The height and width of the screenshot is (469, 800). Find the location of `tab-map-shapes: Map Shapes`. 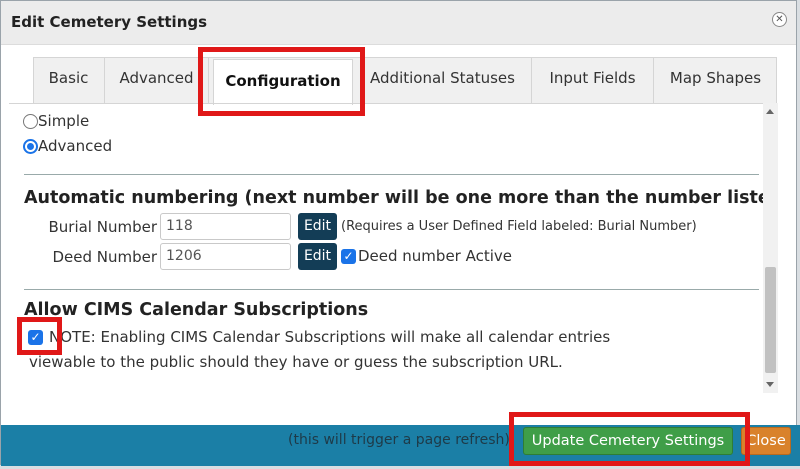

tab-map-shapes: Map Shapes is located at coordinates (715, 80).